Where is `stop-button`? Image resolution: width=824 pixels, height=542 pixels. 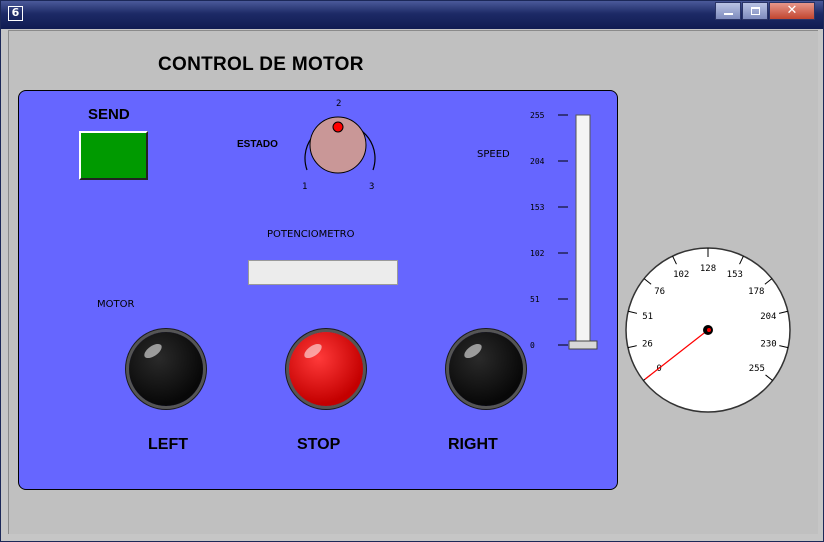 stop-button is located at coordinates (326, 369).